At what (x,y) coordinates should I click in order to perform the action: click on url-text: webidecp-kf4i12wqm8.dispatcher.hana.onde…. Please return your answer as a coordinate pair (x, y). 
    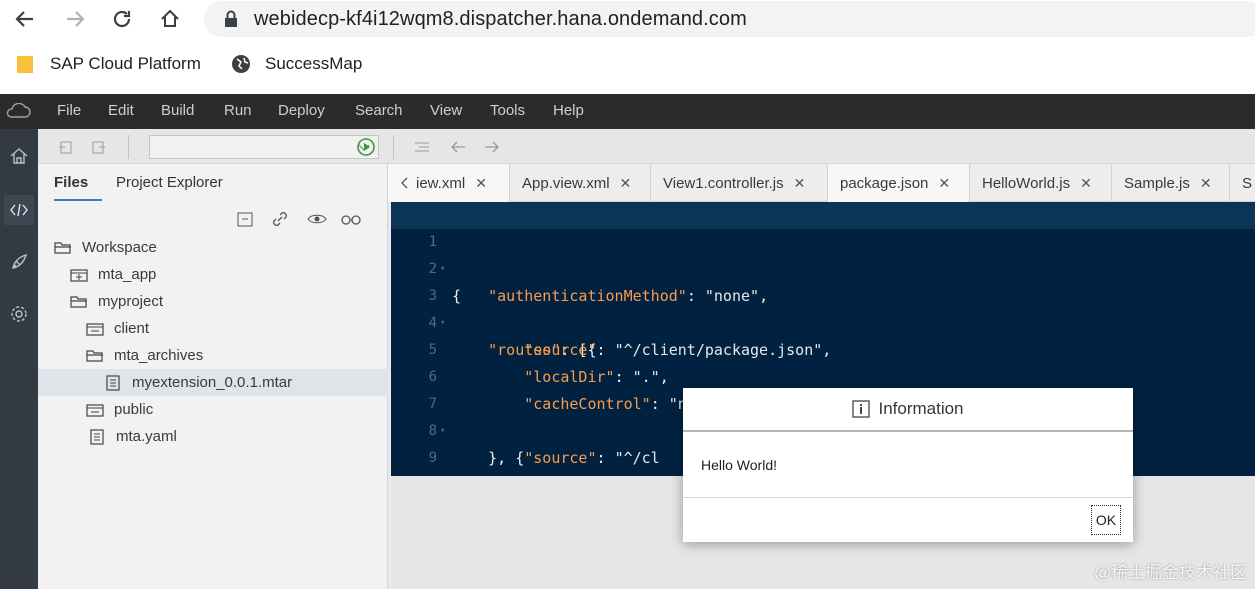
    Looking at the image, I should click on (500, 19).